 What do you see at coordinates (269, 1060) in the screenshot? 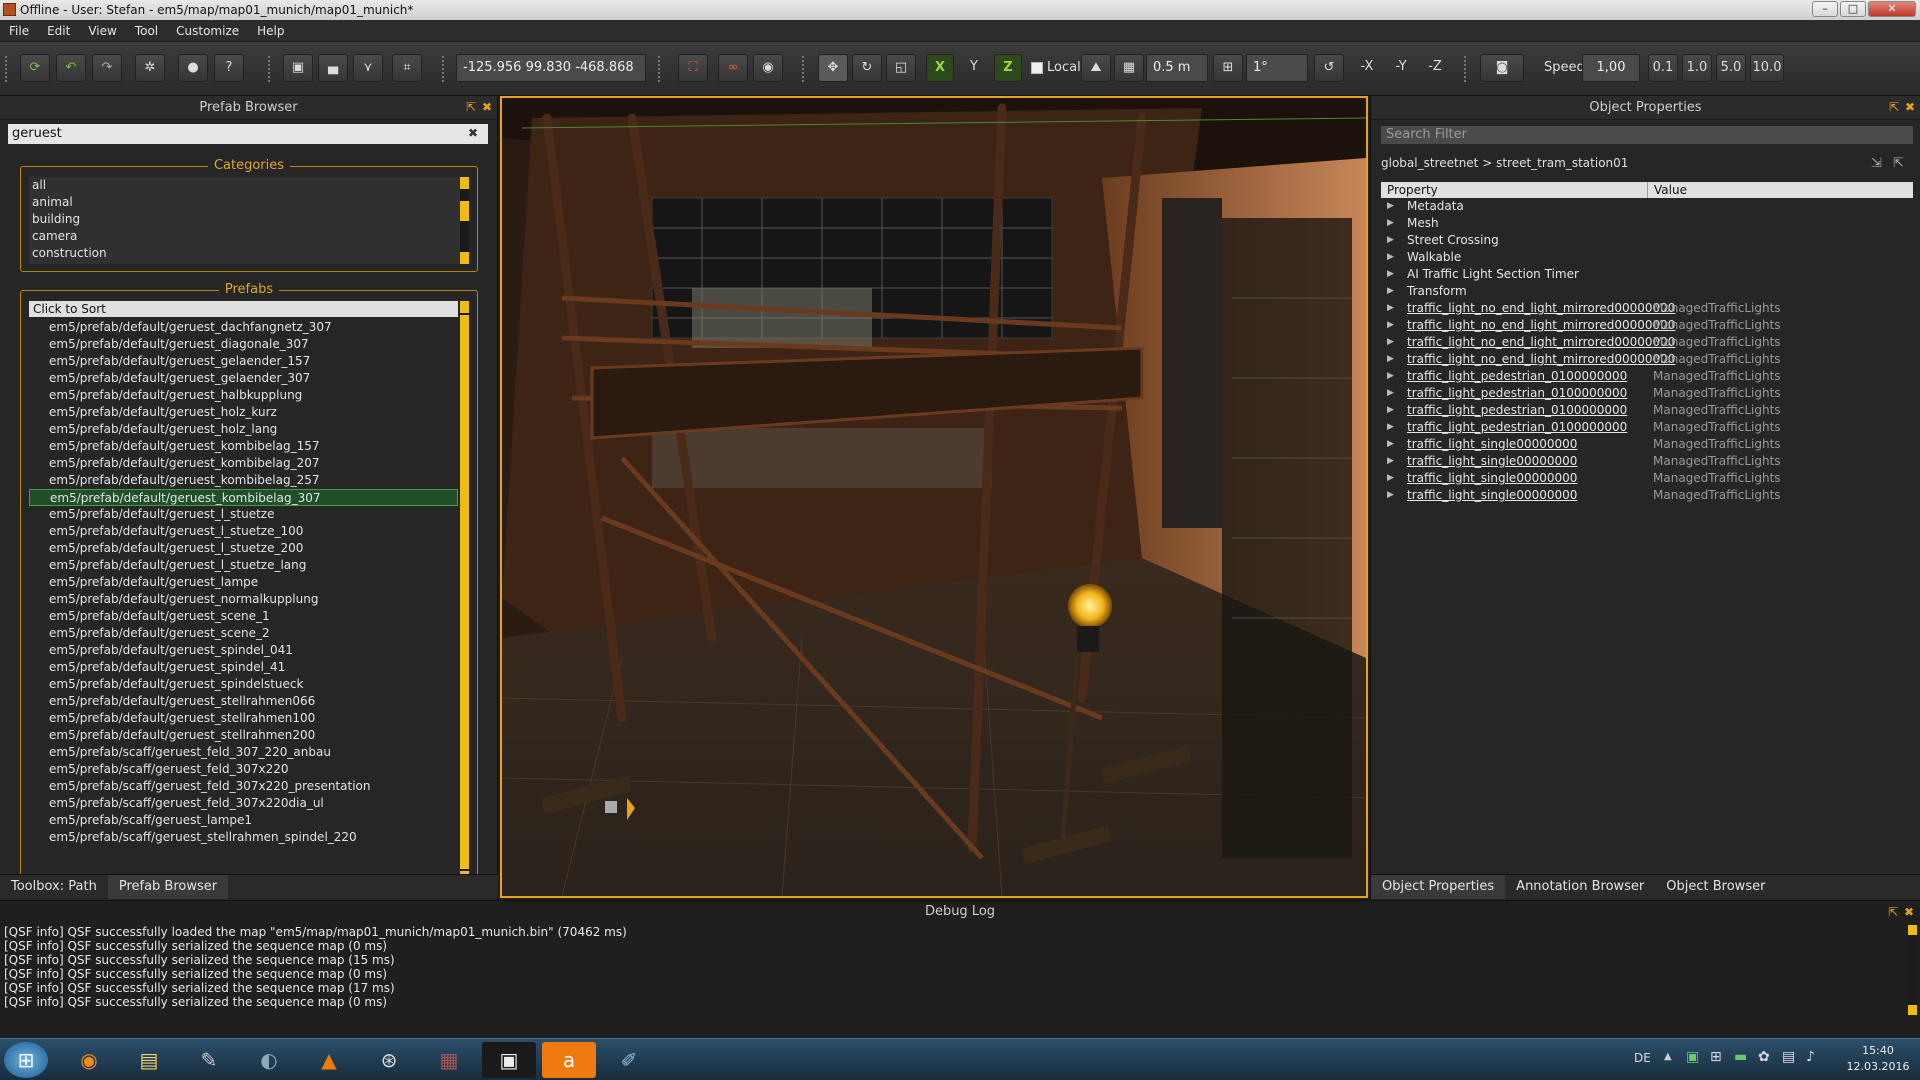
I see `audio-icon: ◐` at bounding box center [269, 1060].